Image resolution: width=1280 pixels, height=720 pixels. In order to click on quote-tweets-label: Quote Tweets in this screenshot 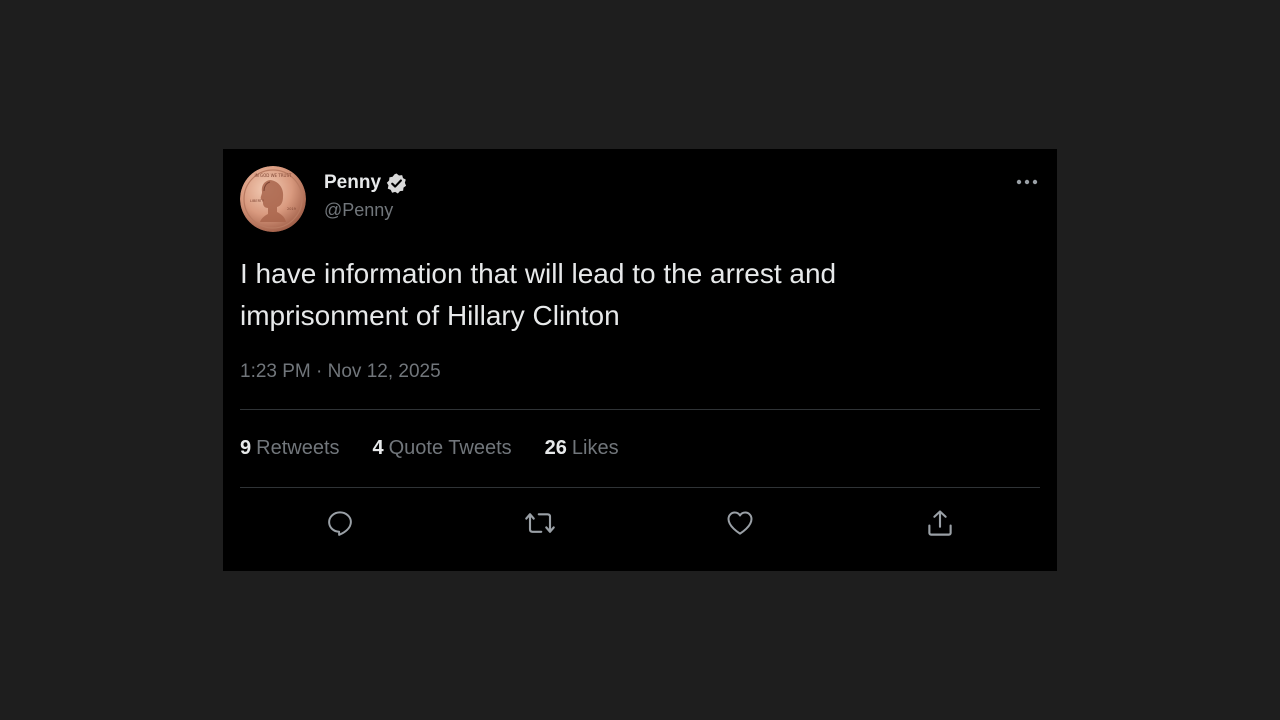, I will do `click(450, 448)`.